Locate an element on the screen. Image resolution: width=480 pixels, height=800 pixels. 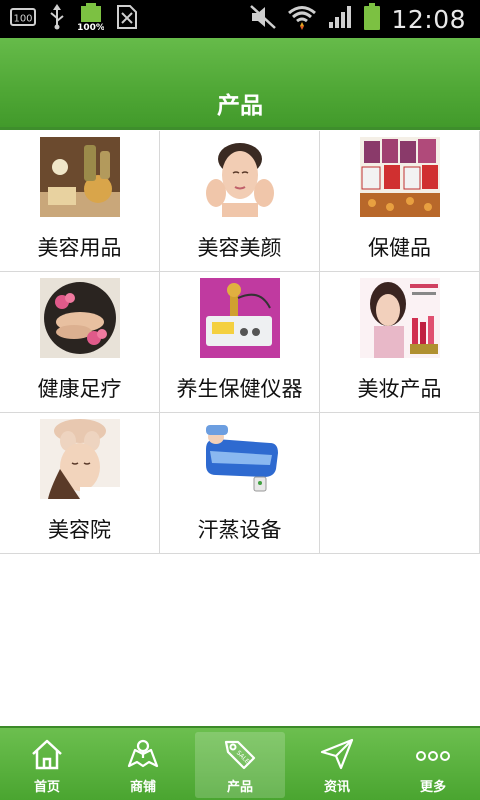
beauty-salon-image is located at coordinates (80, 459).